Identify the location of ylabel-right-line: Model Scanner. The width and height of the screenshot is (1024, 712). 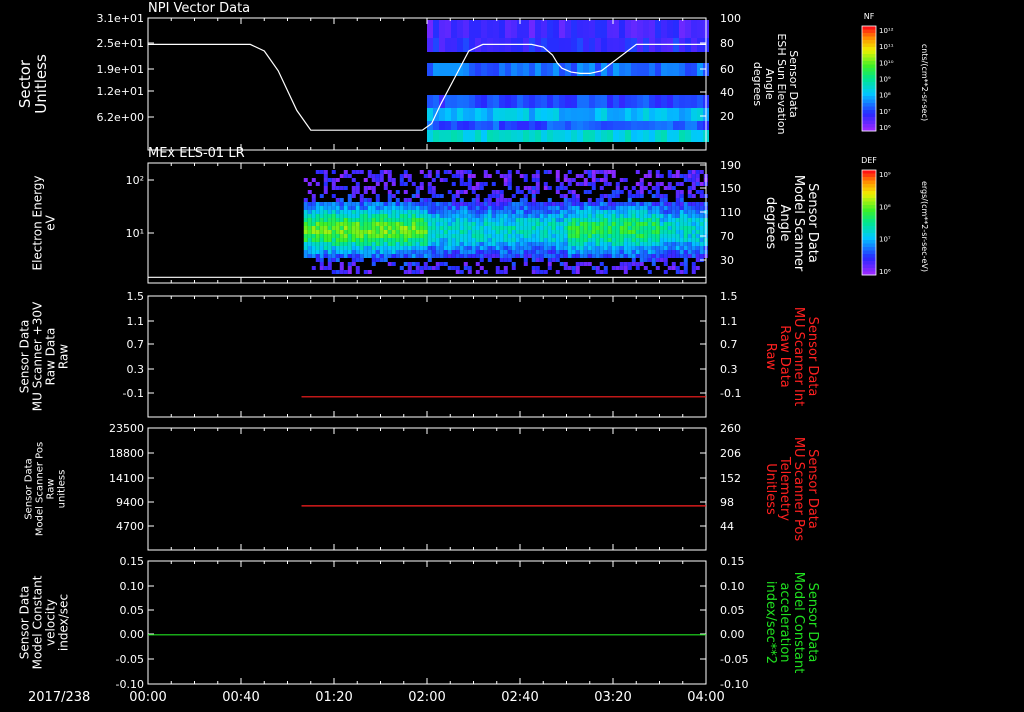
(798, 223).